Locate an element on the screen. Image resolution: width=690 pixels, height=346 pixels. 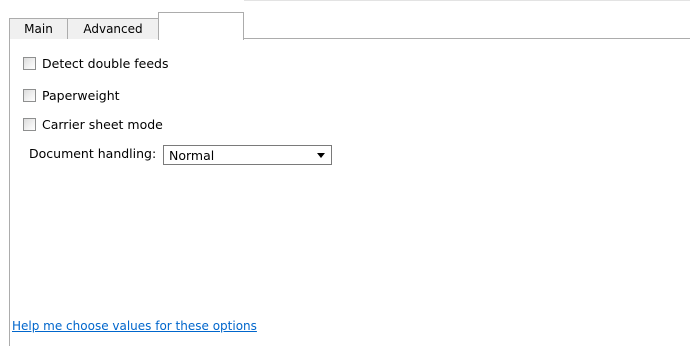
paperweight-checkbox is located at coordinates (29, 95).